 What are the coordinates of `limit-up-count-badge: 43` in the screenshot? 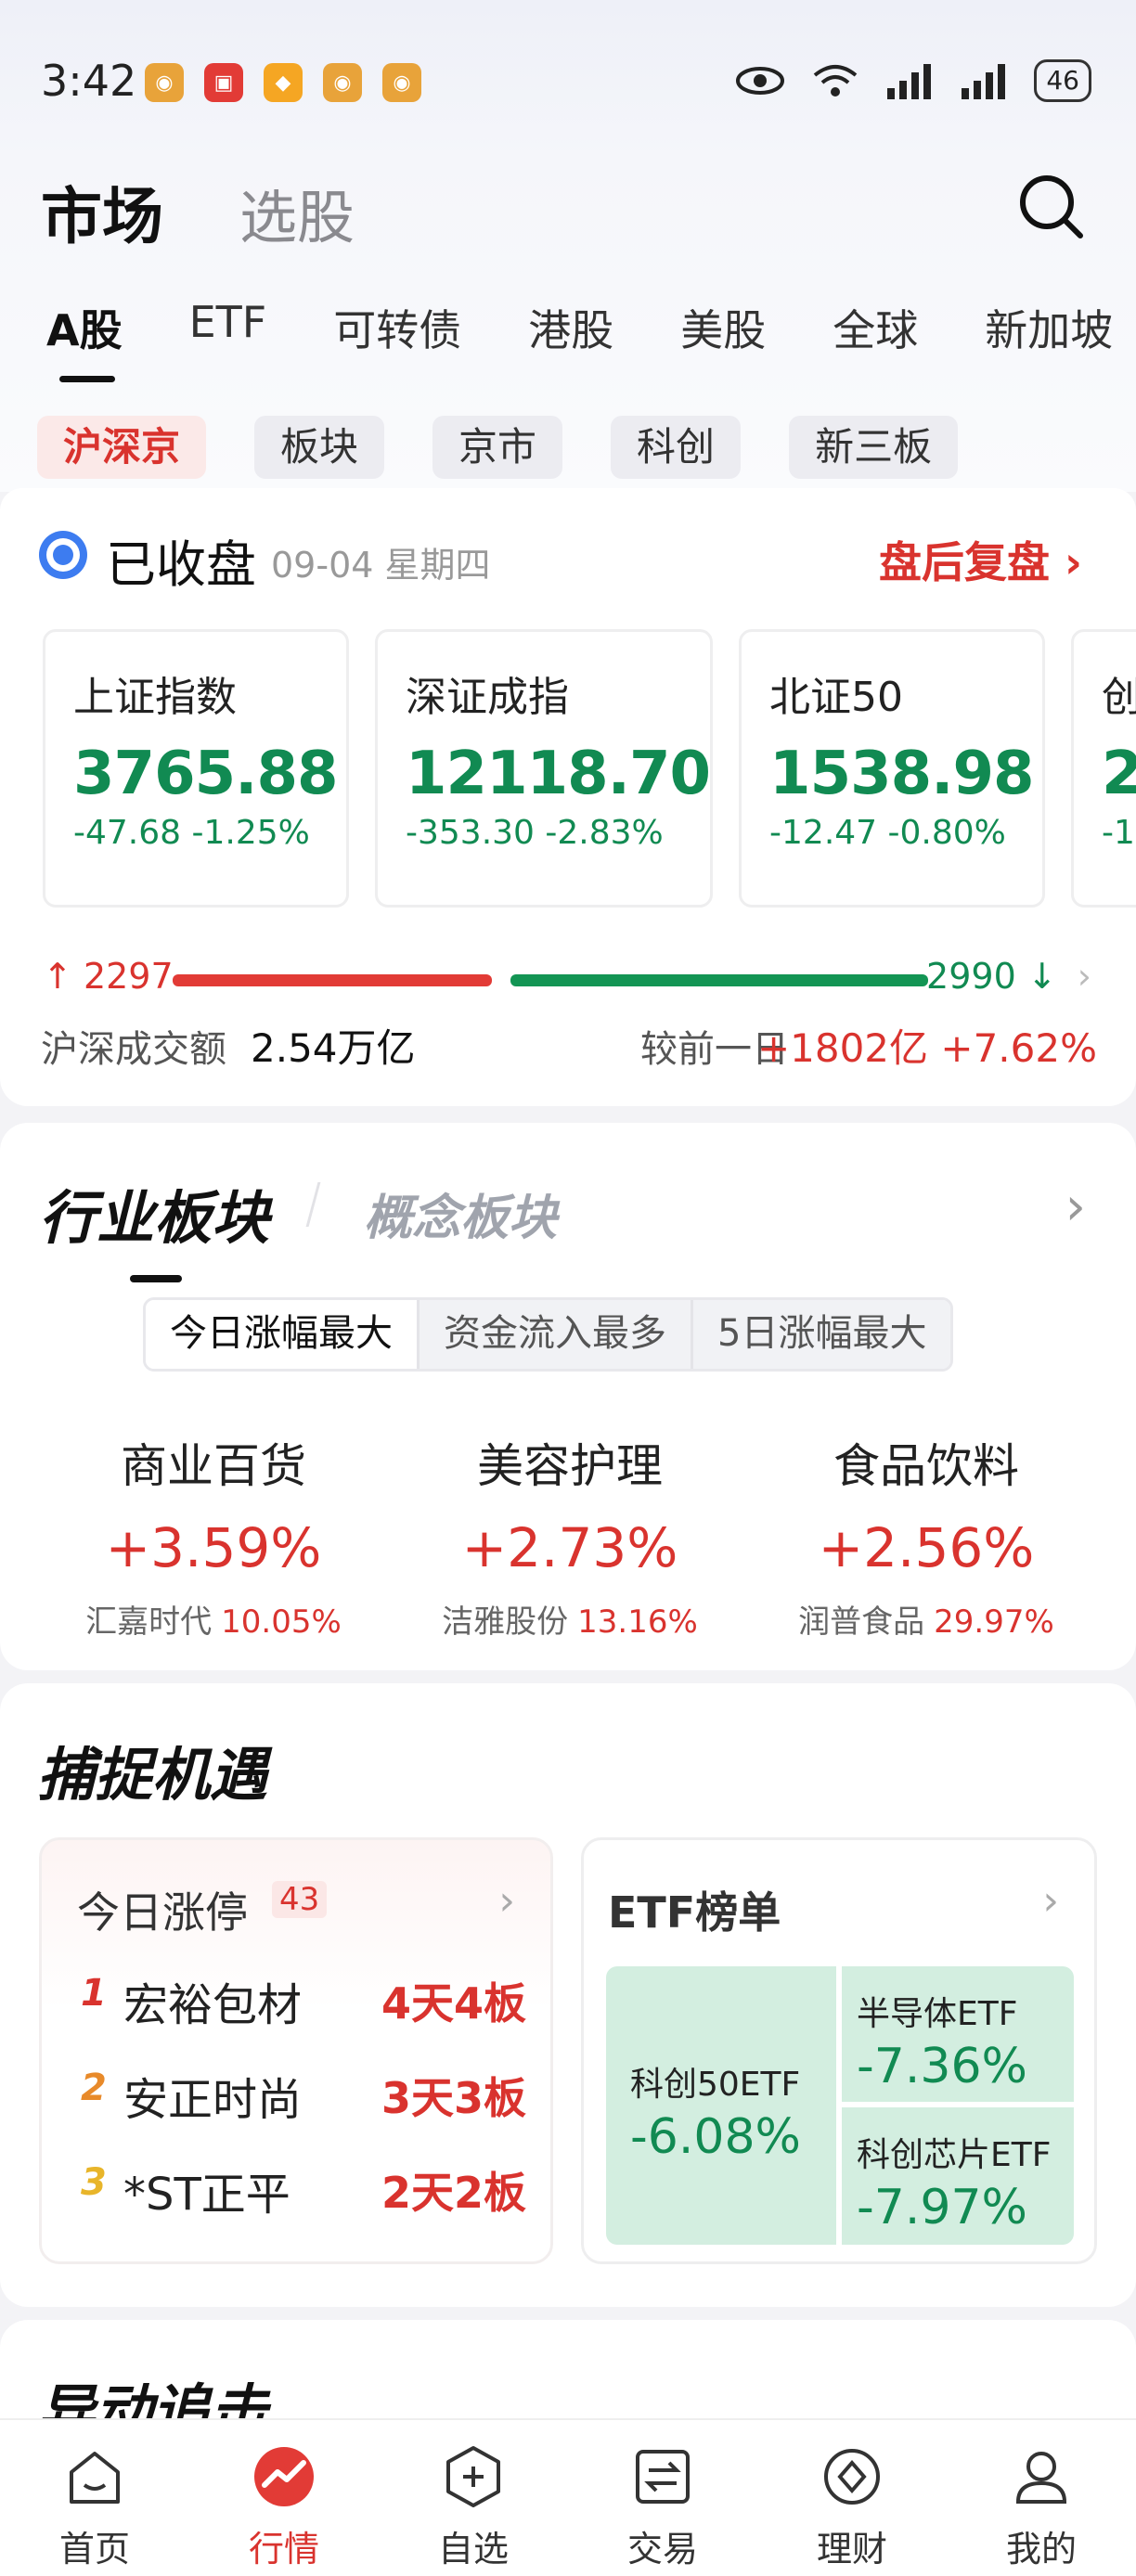 It's located at (300, 1899).